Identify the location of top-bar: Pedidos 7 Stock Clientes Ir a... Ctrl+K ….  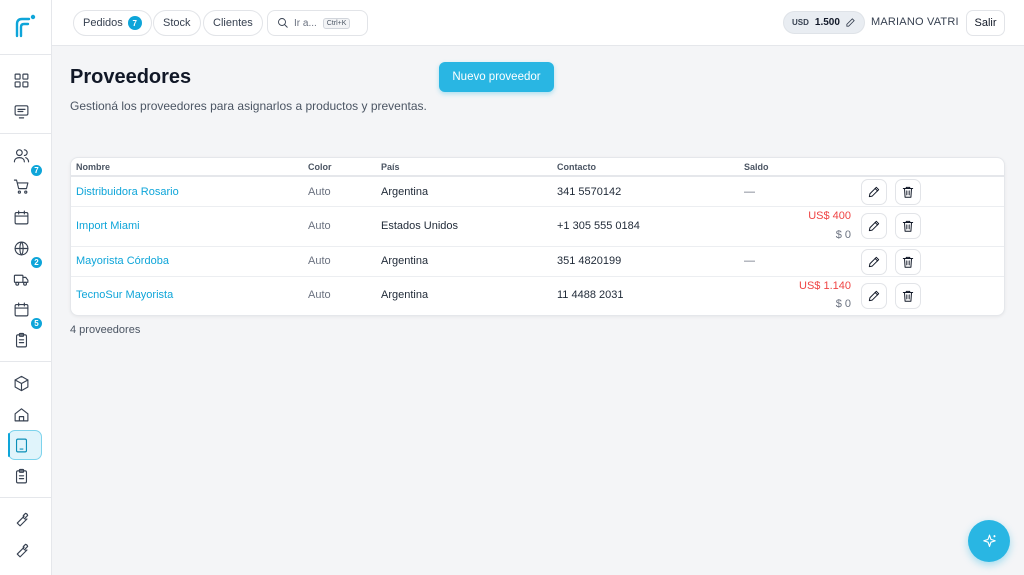
(538, 23).